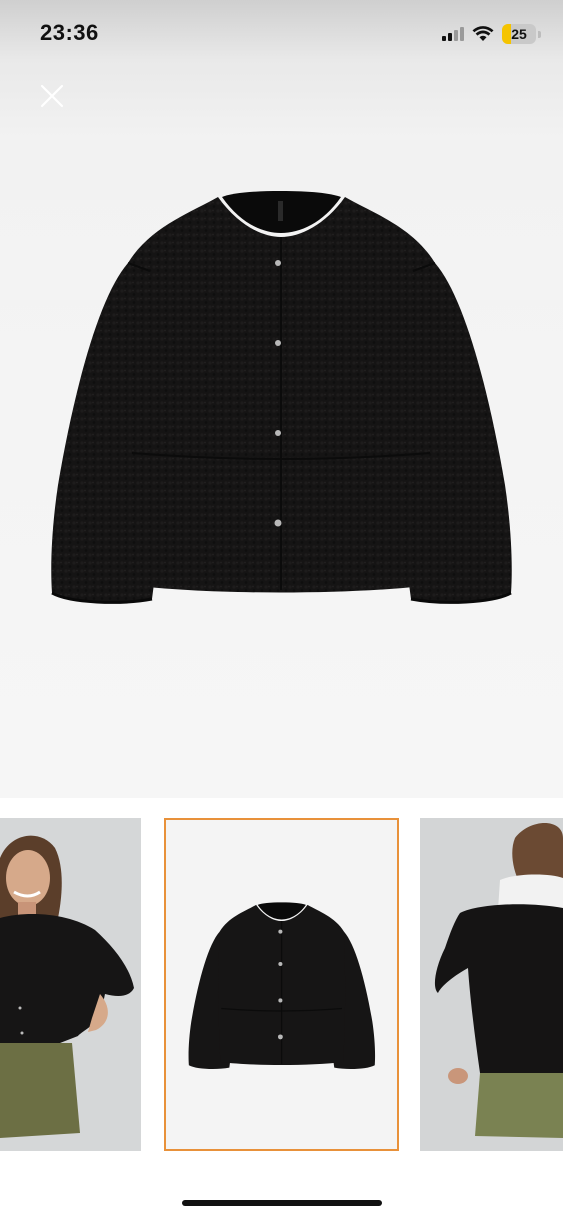 The width and height of the screenshot is (563, 1218). Describe the element at coordinates (281, 33) in the screenshot. I see `status-bar: 23:36 25` at that location.